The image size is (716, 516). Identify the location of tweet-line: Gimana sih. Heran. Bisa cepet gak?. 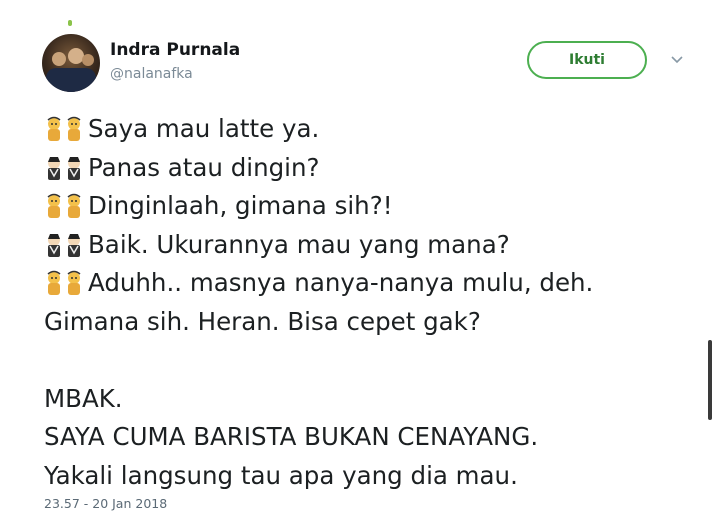
(374, 322).